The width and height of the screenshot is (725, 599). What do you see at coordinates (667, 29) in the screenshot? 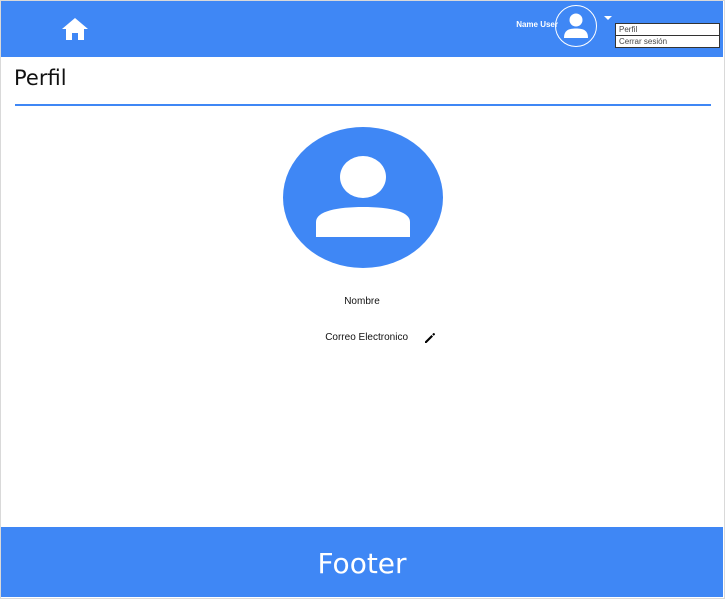
I see `menu-item-perfil: Perfil` at bounding box center [667, 29].